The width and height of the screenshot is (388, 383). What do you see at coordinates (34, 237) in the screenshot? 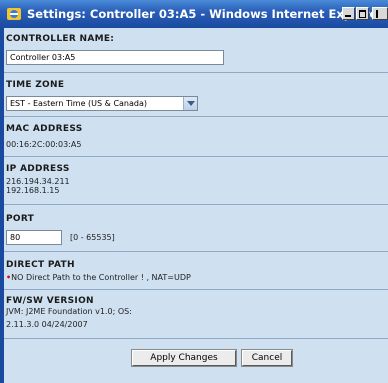
I see `port-input: 80` at bounding box center [34, 237].